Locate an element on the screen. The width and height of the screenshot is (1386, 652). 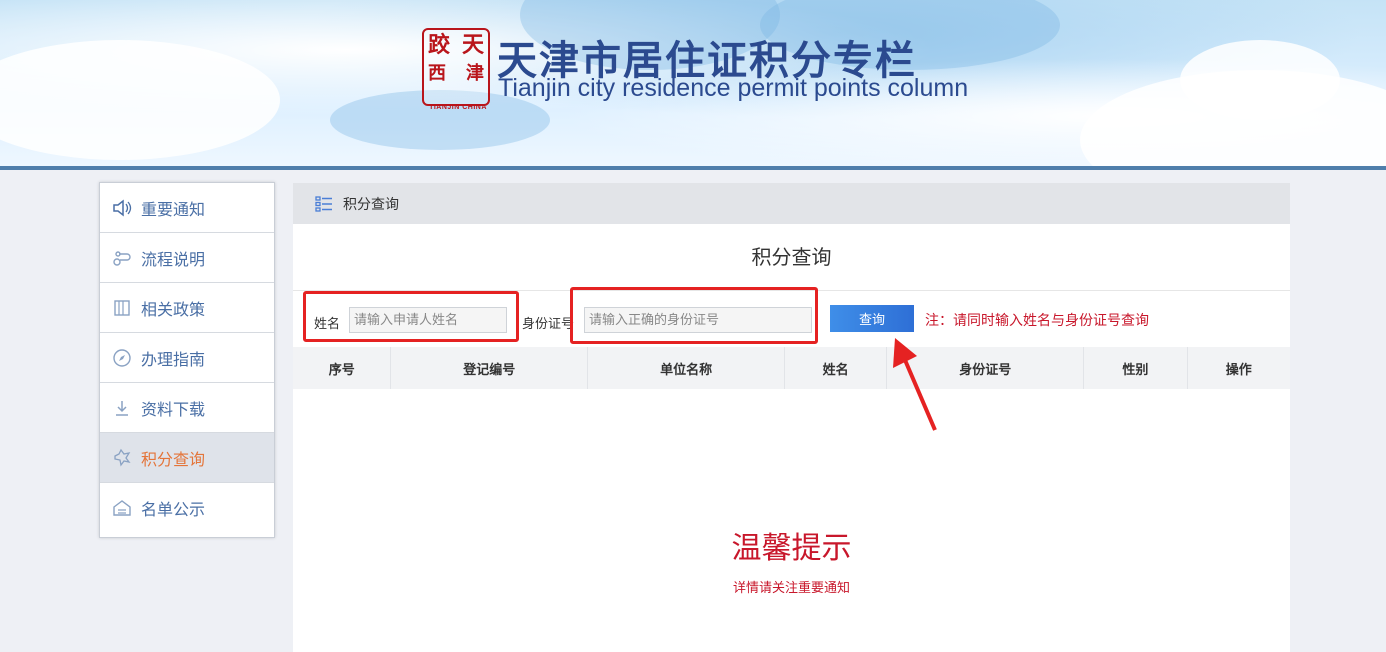
sidebar-item-process: 流程说明 is located at coordinates (187, 258).